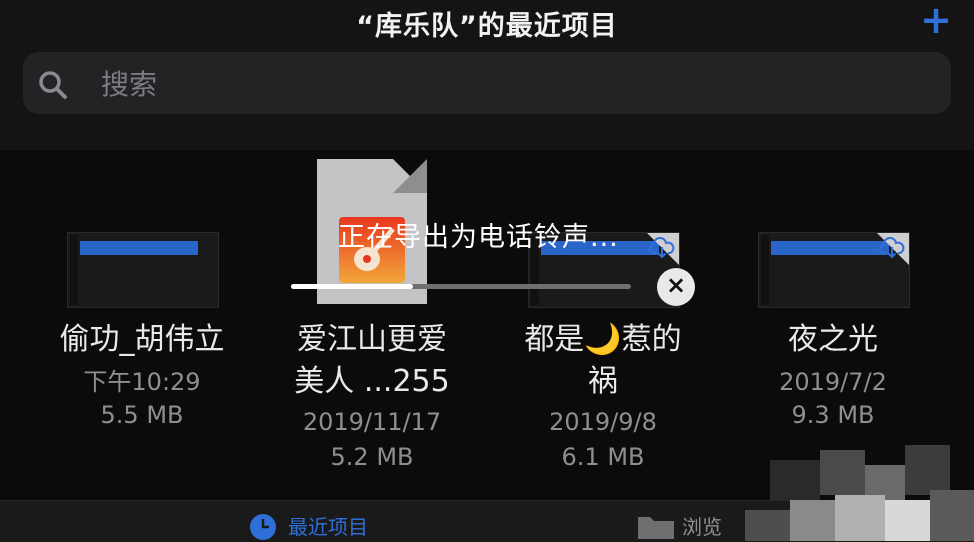 The width and height of the screenshot is (974, 542). What do you see at coordinates (372, 422) in the screenshot?
I see `file-date: 2019/11/17` at bounding box center [372, 422].